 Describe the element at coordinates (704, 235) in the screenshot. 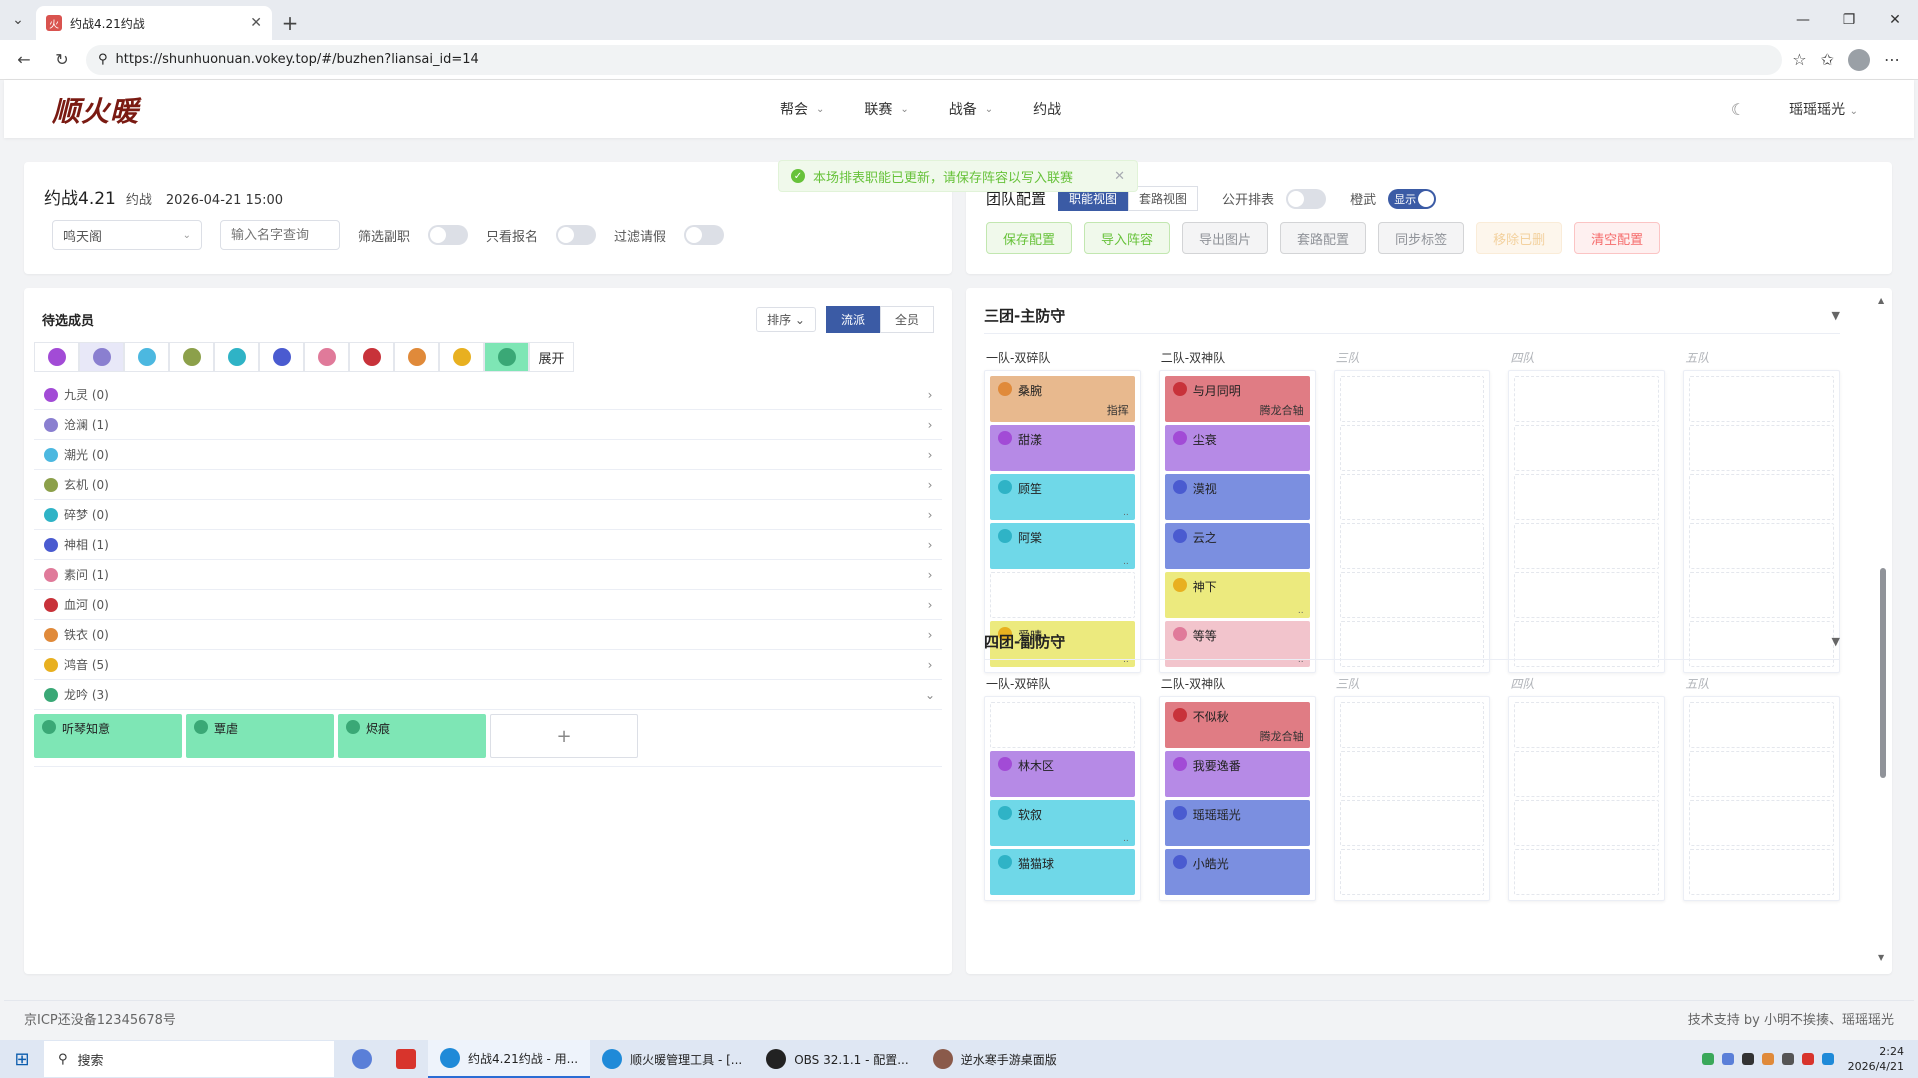

I see `filter-leave-switch` at that location.